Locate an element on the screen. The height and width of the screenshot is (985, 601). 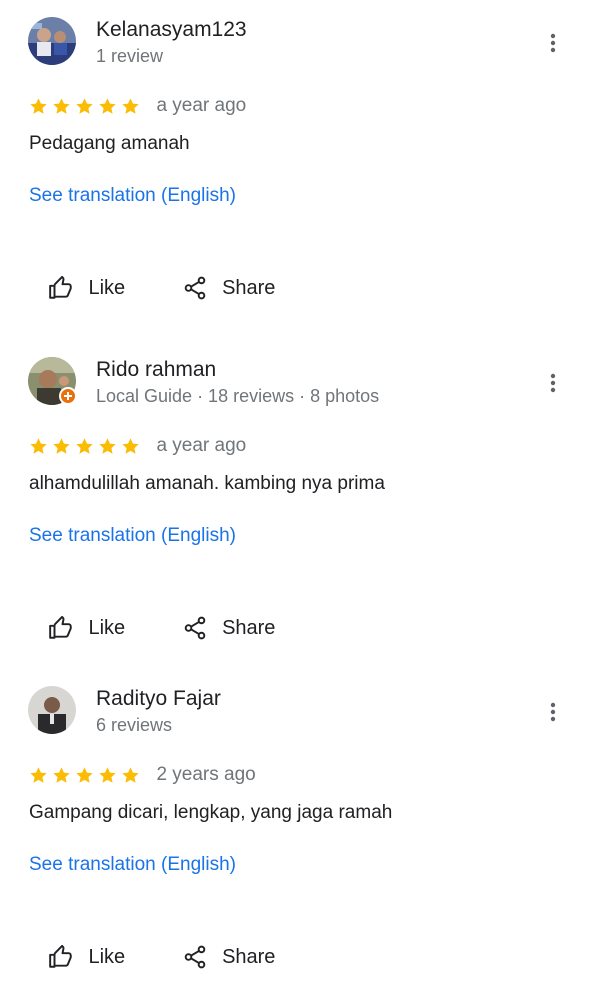
rating-row: 2 years ago is located at coordinates (142, 776).